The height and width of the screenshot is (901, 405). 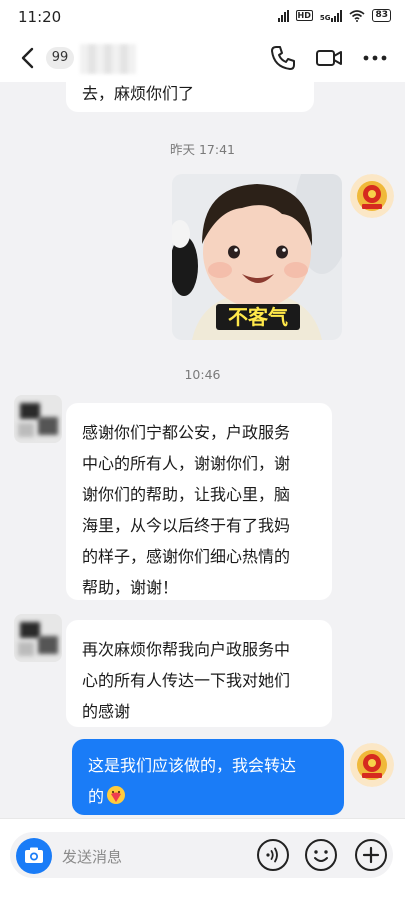 What do you see at coordinates (357, 15) in the screenshot?
I see `wifi-icon` at bounding box center [357, 15].